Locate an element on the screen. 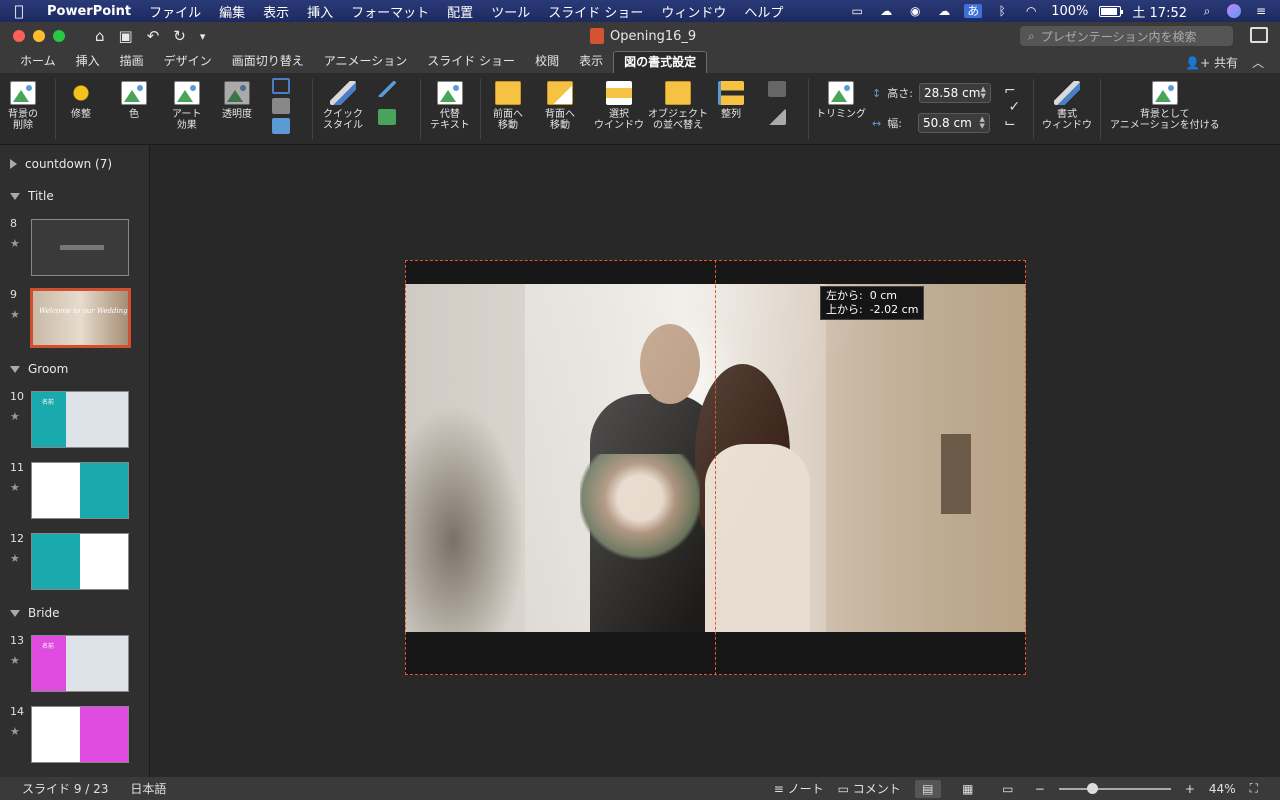 This screenshot has width=1280, height=800. language-indicator: 日本語 is located at coordinates (148, 788).